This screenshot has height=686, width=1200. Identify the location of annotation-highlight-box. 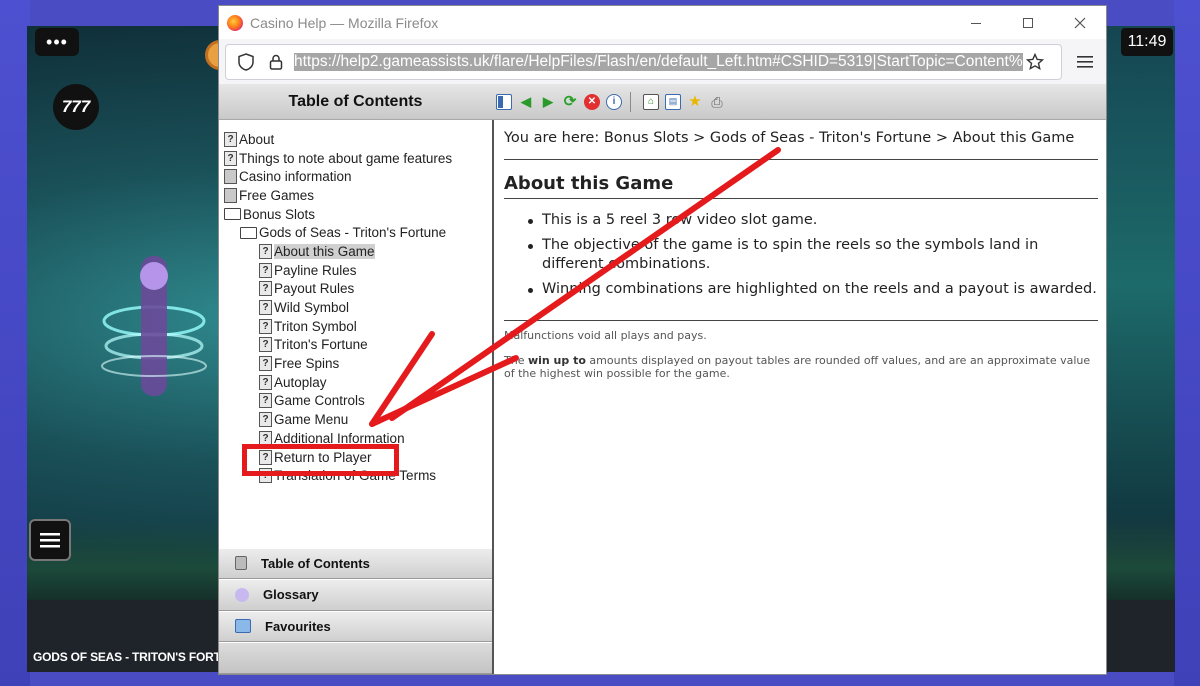
(320, 460).